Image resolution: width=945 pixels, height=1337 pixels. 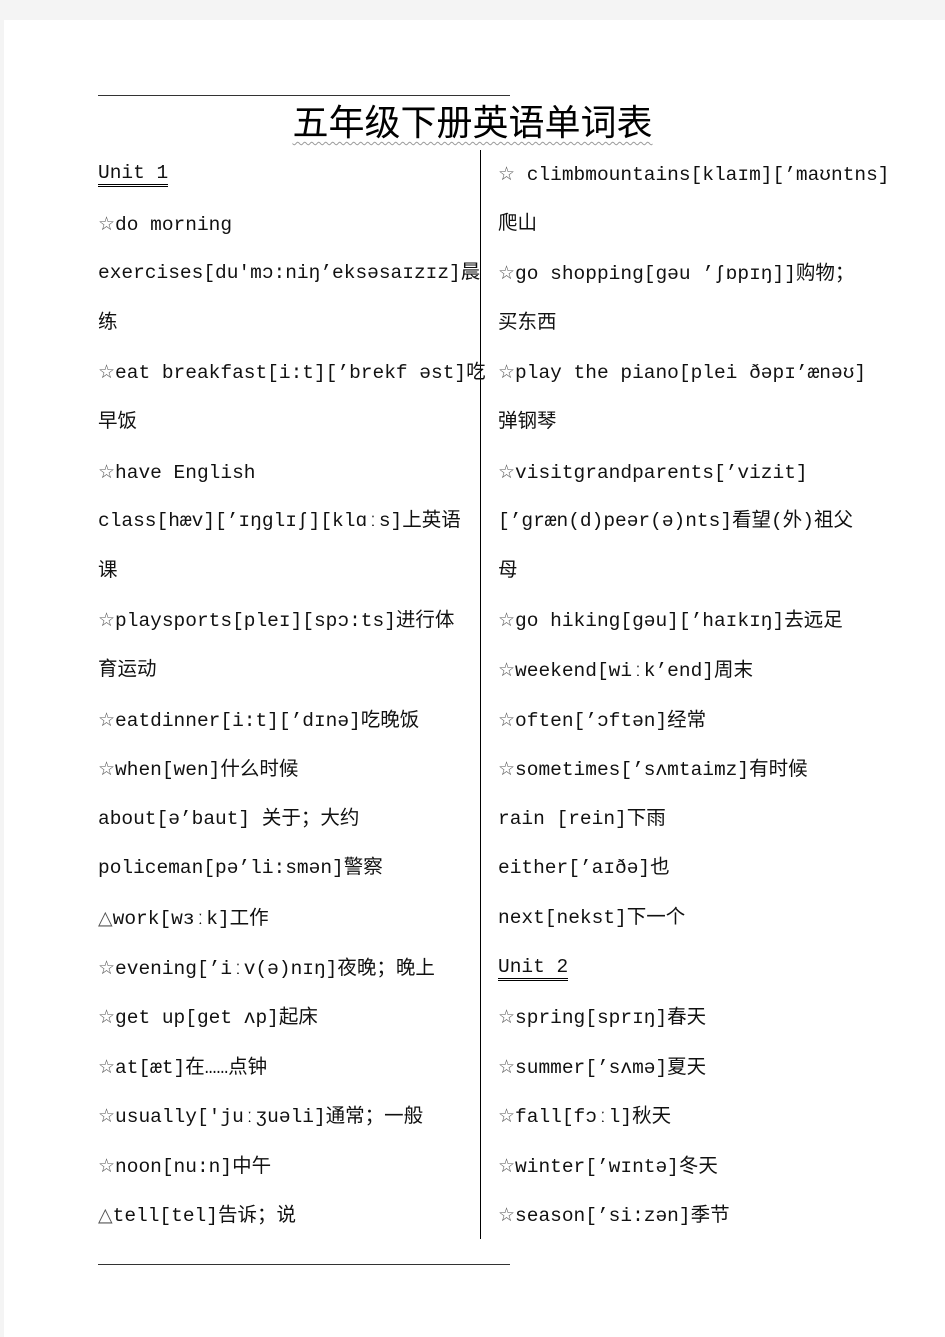 I want to click on vocab-text: climbmountains[klaɪm][’maʊntns], so click(x=702, y=175).